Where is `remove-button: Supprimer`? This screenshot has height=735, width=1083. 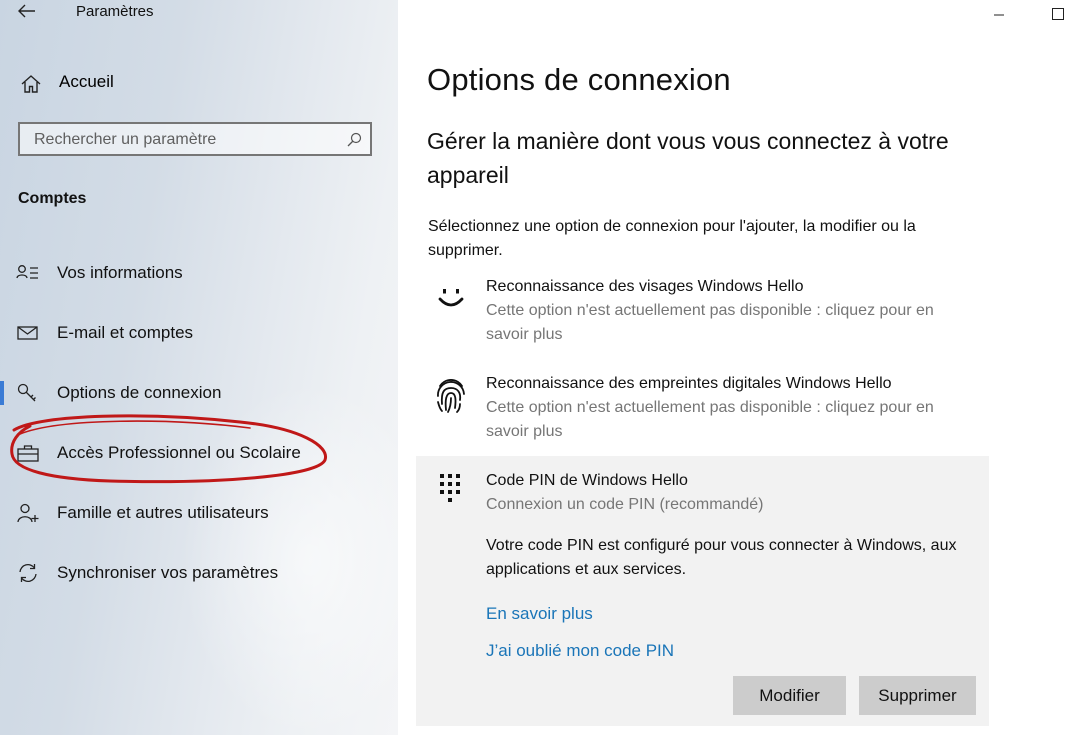 remove-button: Supprimer is located at coordinates (917, 695).